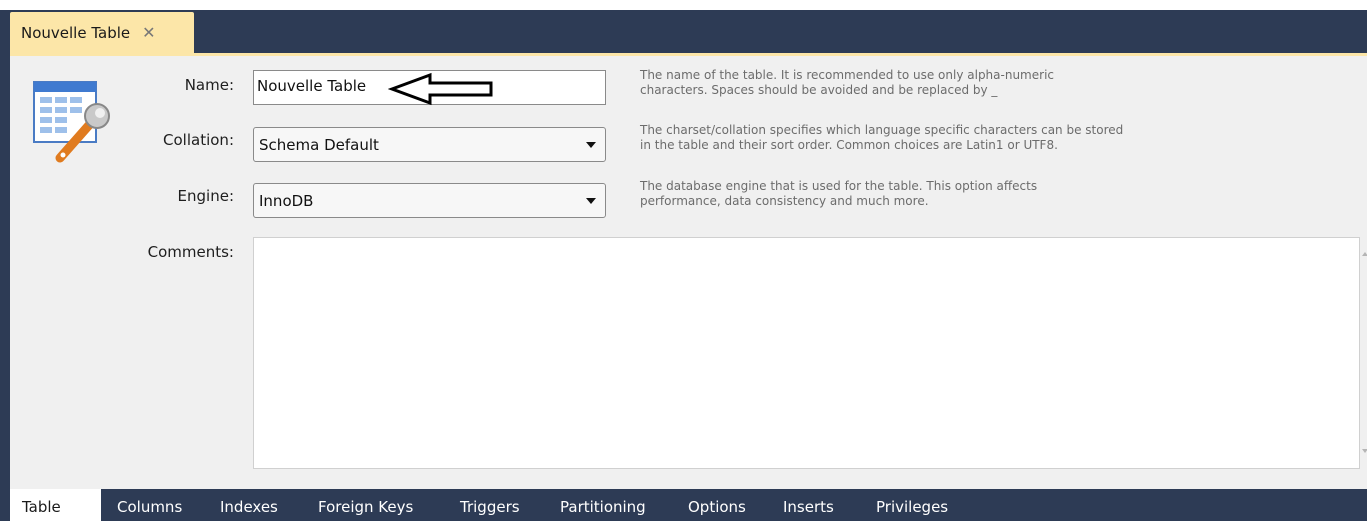 The image size is (1367, 525). Describe the element at coordinates (76, 32) in the screenshot. I see `tab-title: Nouvelle Table` at that location.